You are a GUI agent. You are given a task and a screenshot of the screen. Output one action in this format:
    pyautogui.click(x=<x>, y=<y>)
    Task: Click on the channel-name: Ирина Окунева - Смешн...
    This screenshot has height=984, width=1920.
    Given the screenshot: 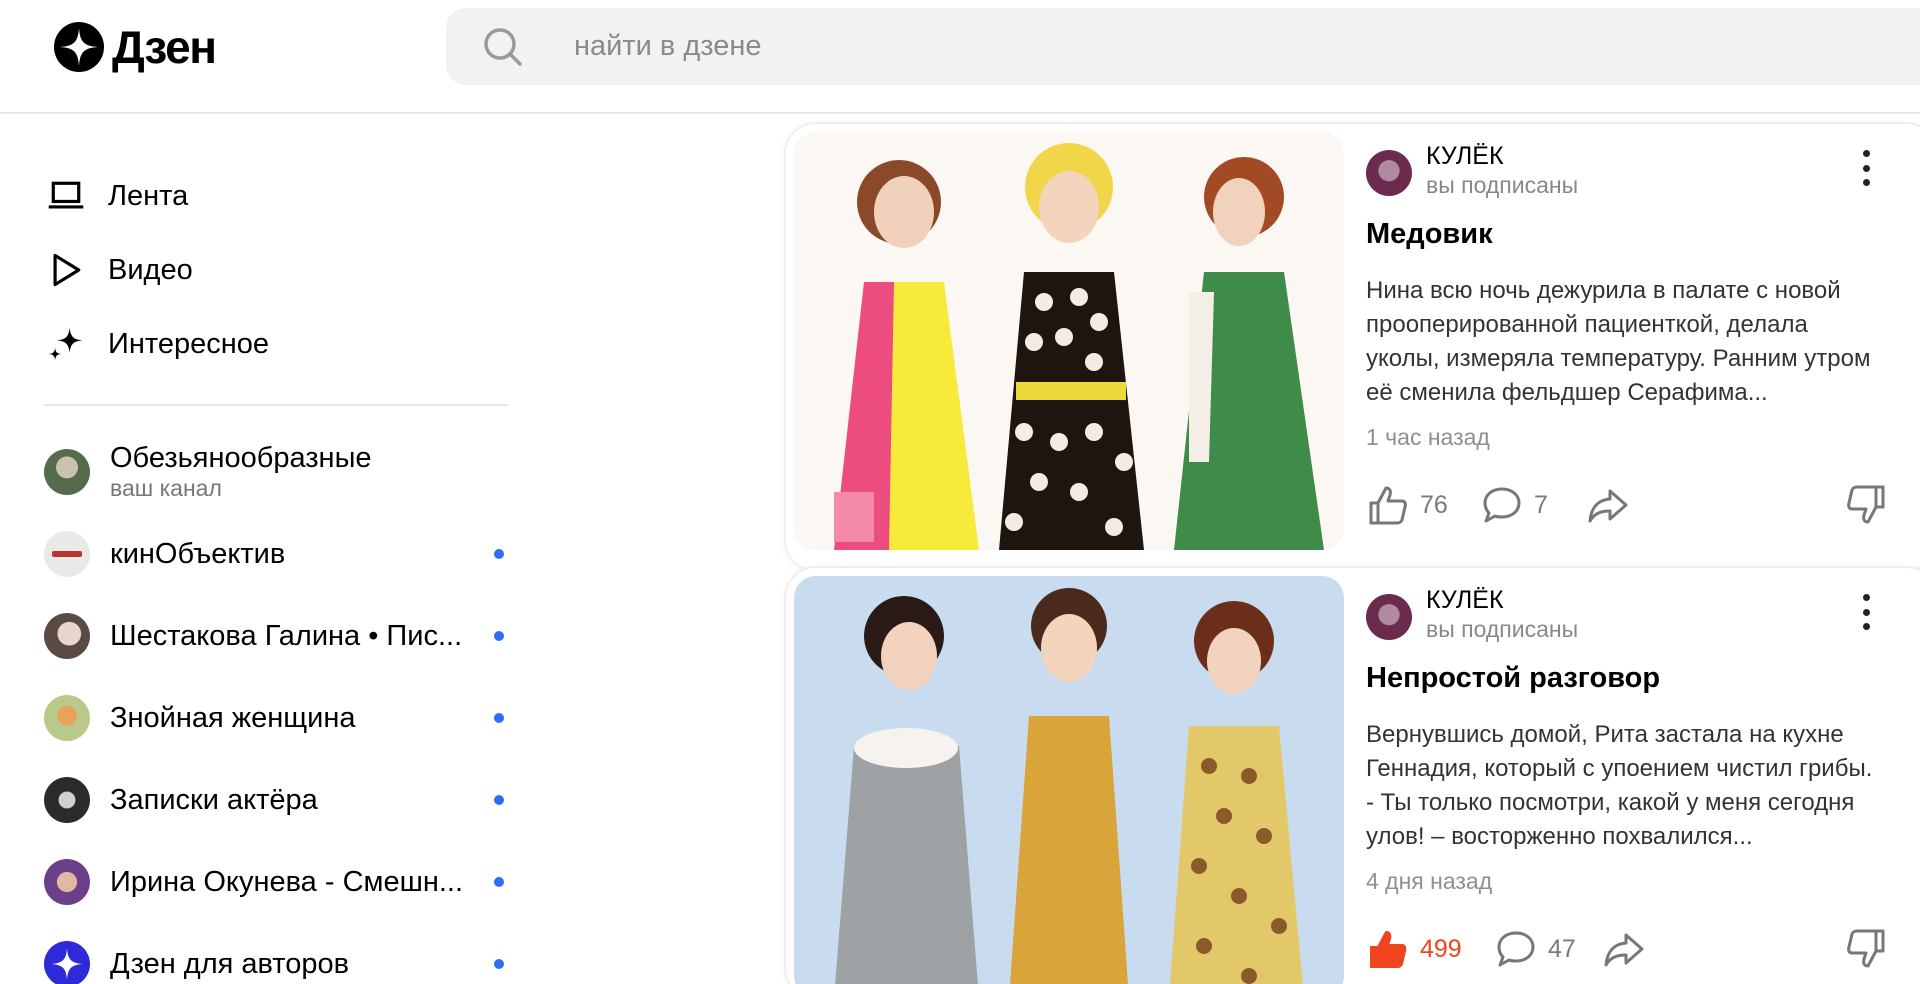 What is the action you would take?
    pyautogui.click(x=287, y=881)
    